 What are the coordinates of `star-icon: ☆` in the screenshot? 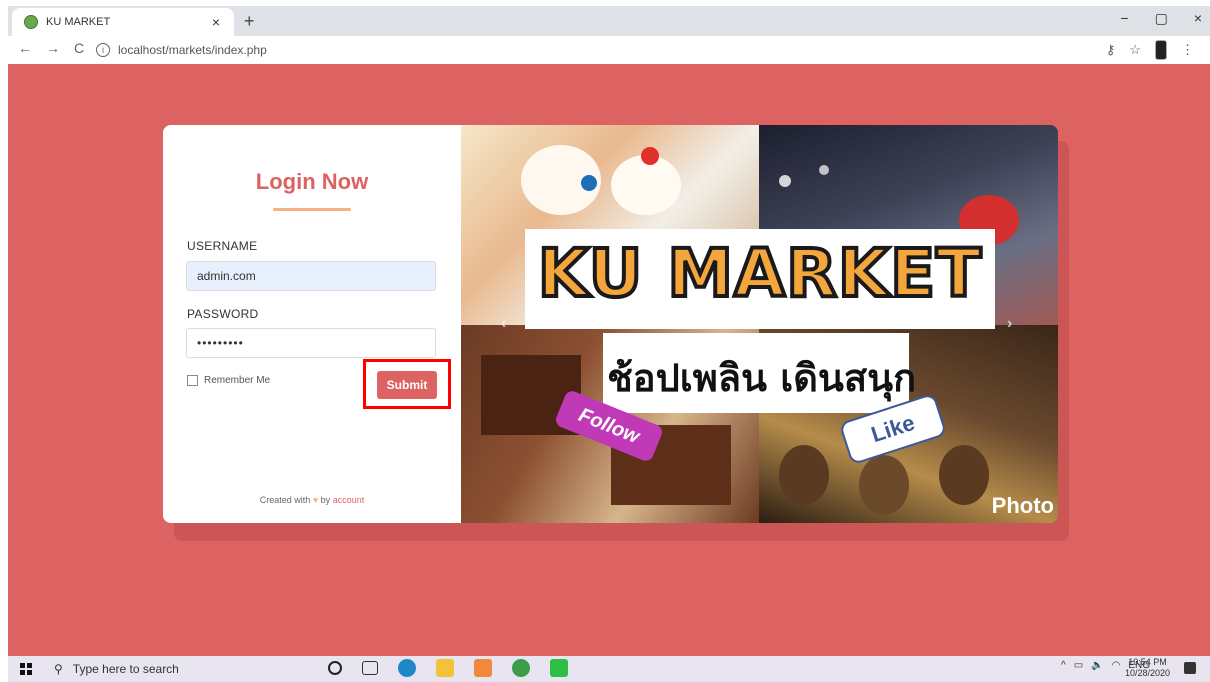 It's located at (1135, 50).